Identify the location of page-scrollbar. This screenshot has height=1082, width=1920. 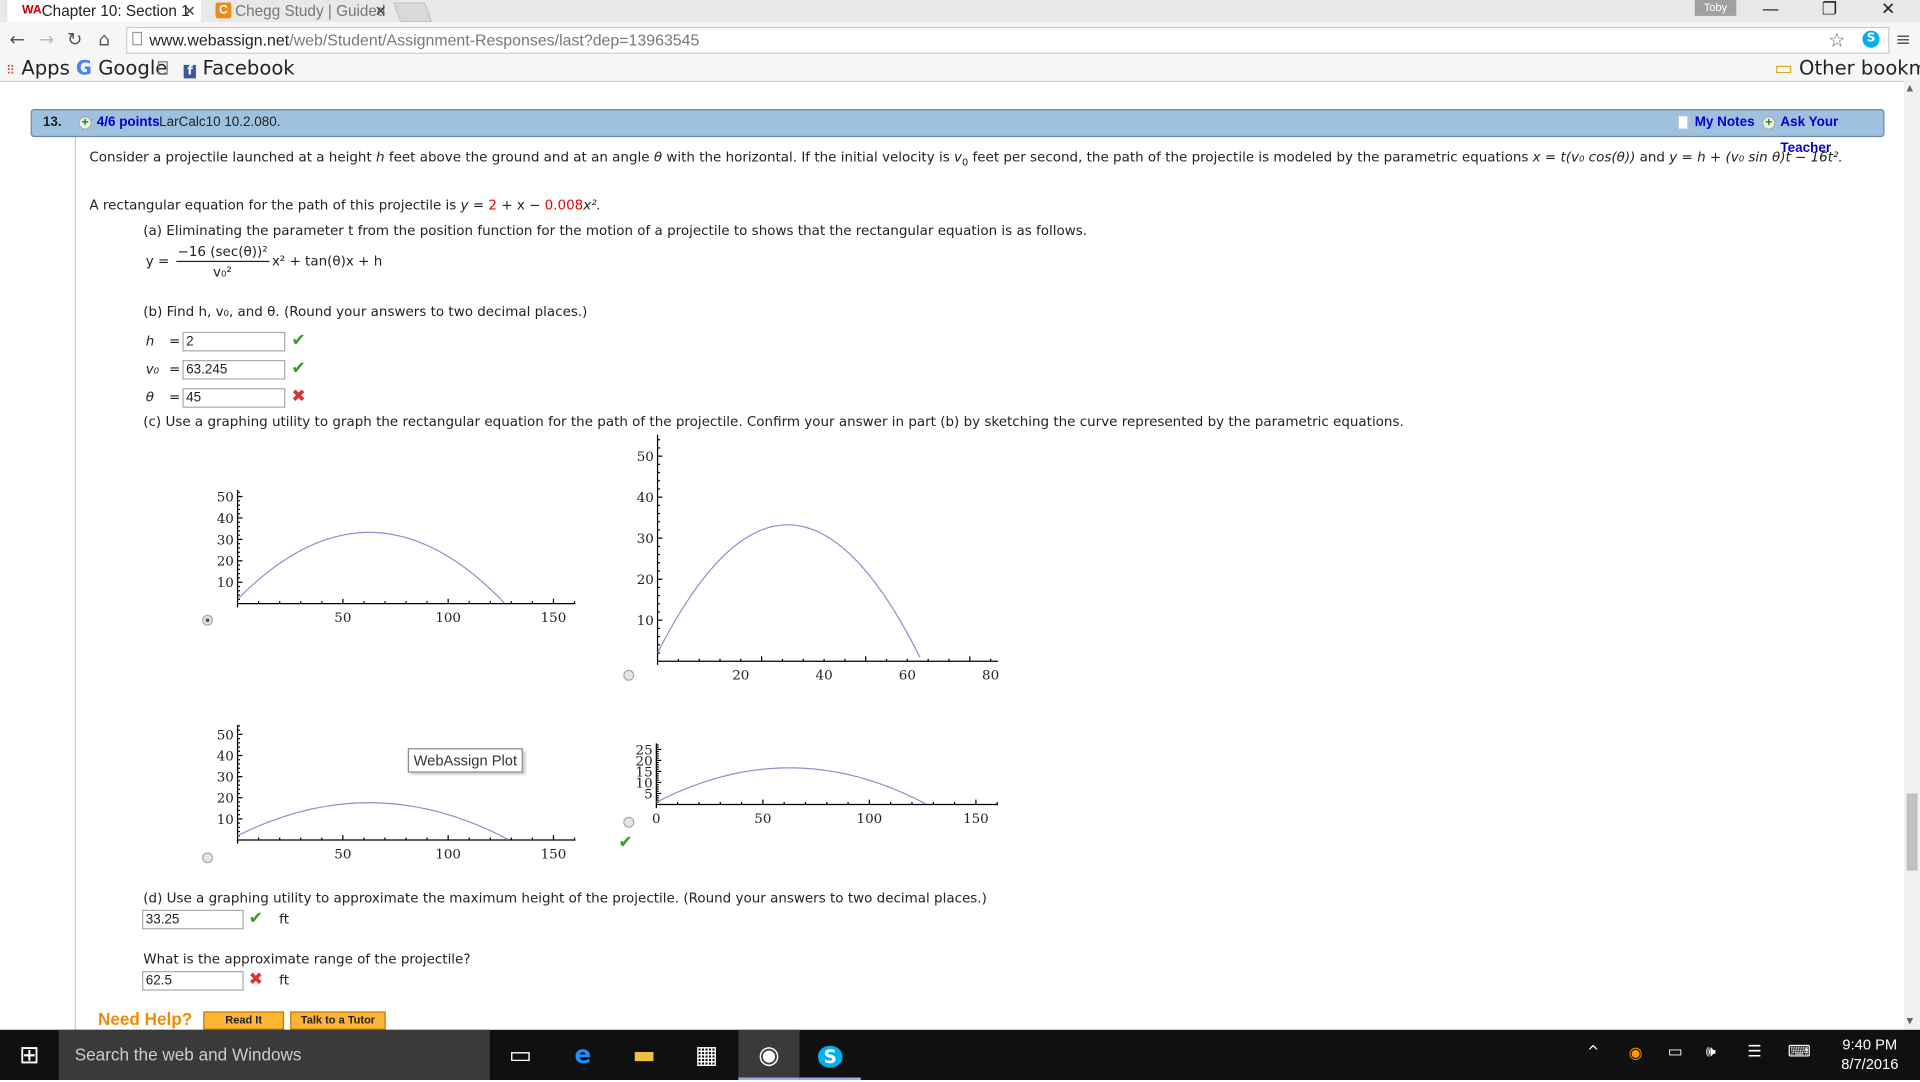
(1912, 555).